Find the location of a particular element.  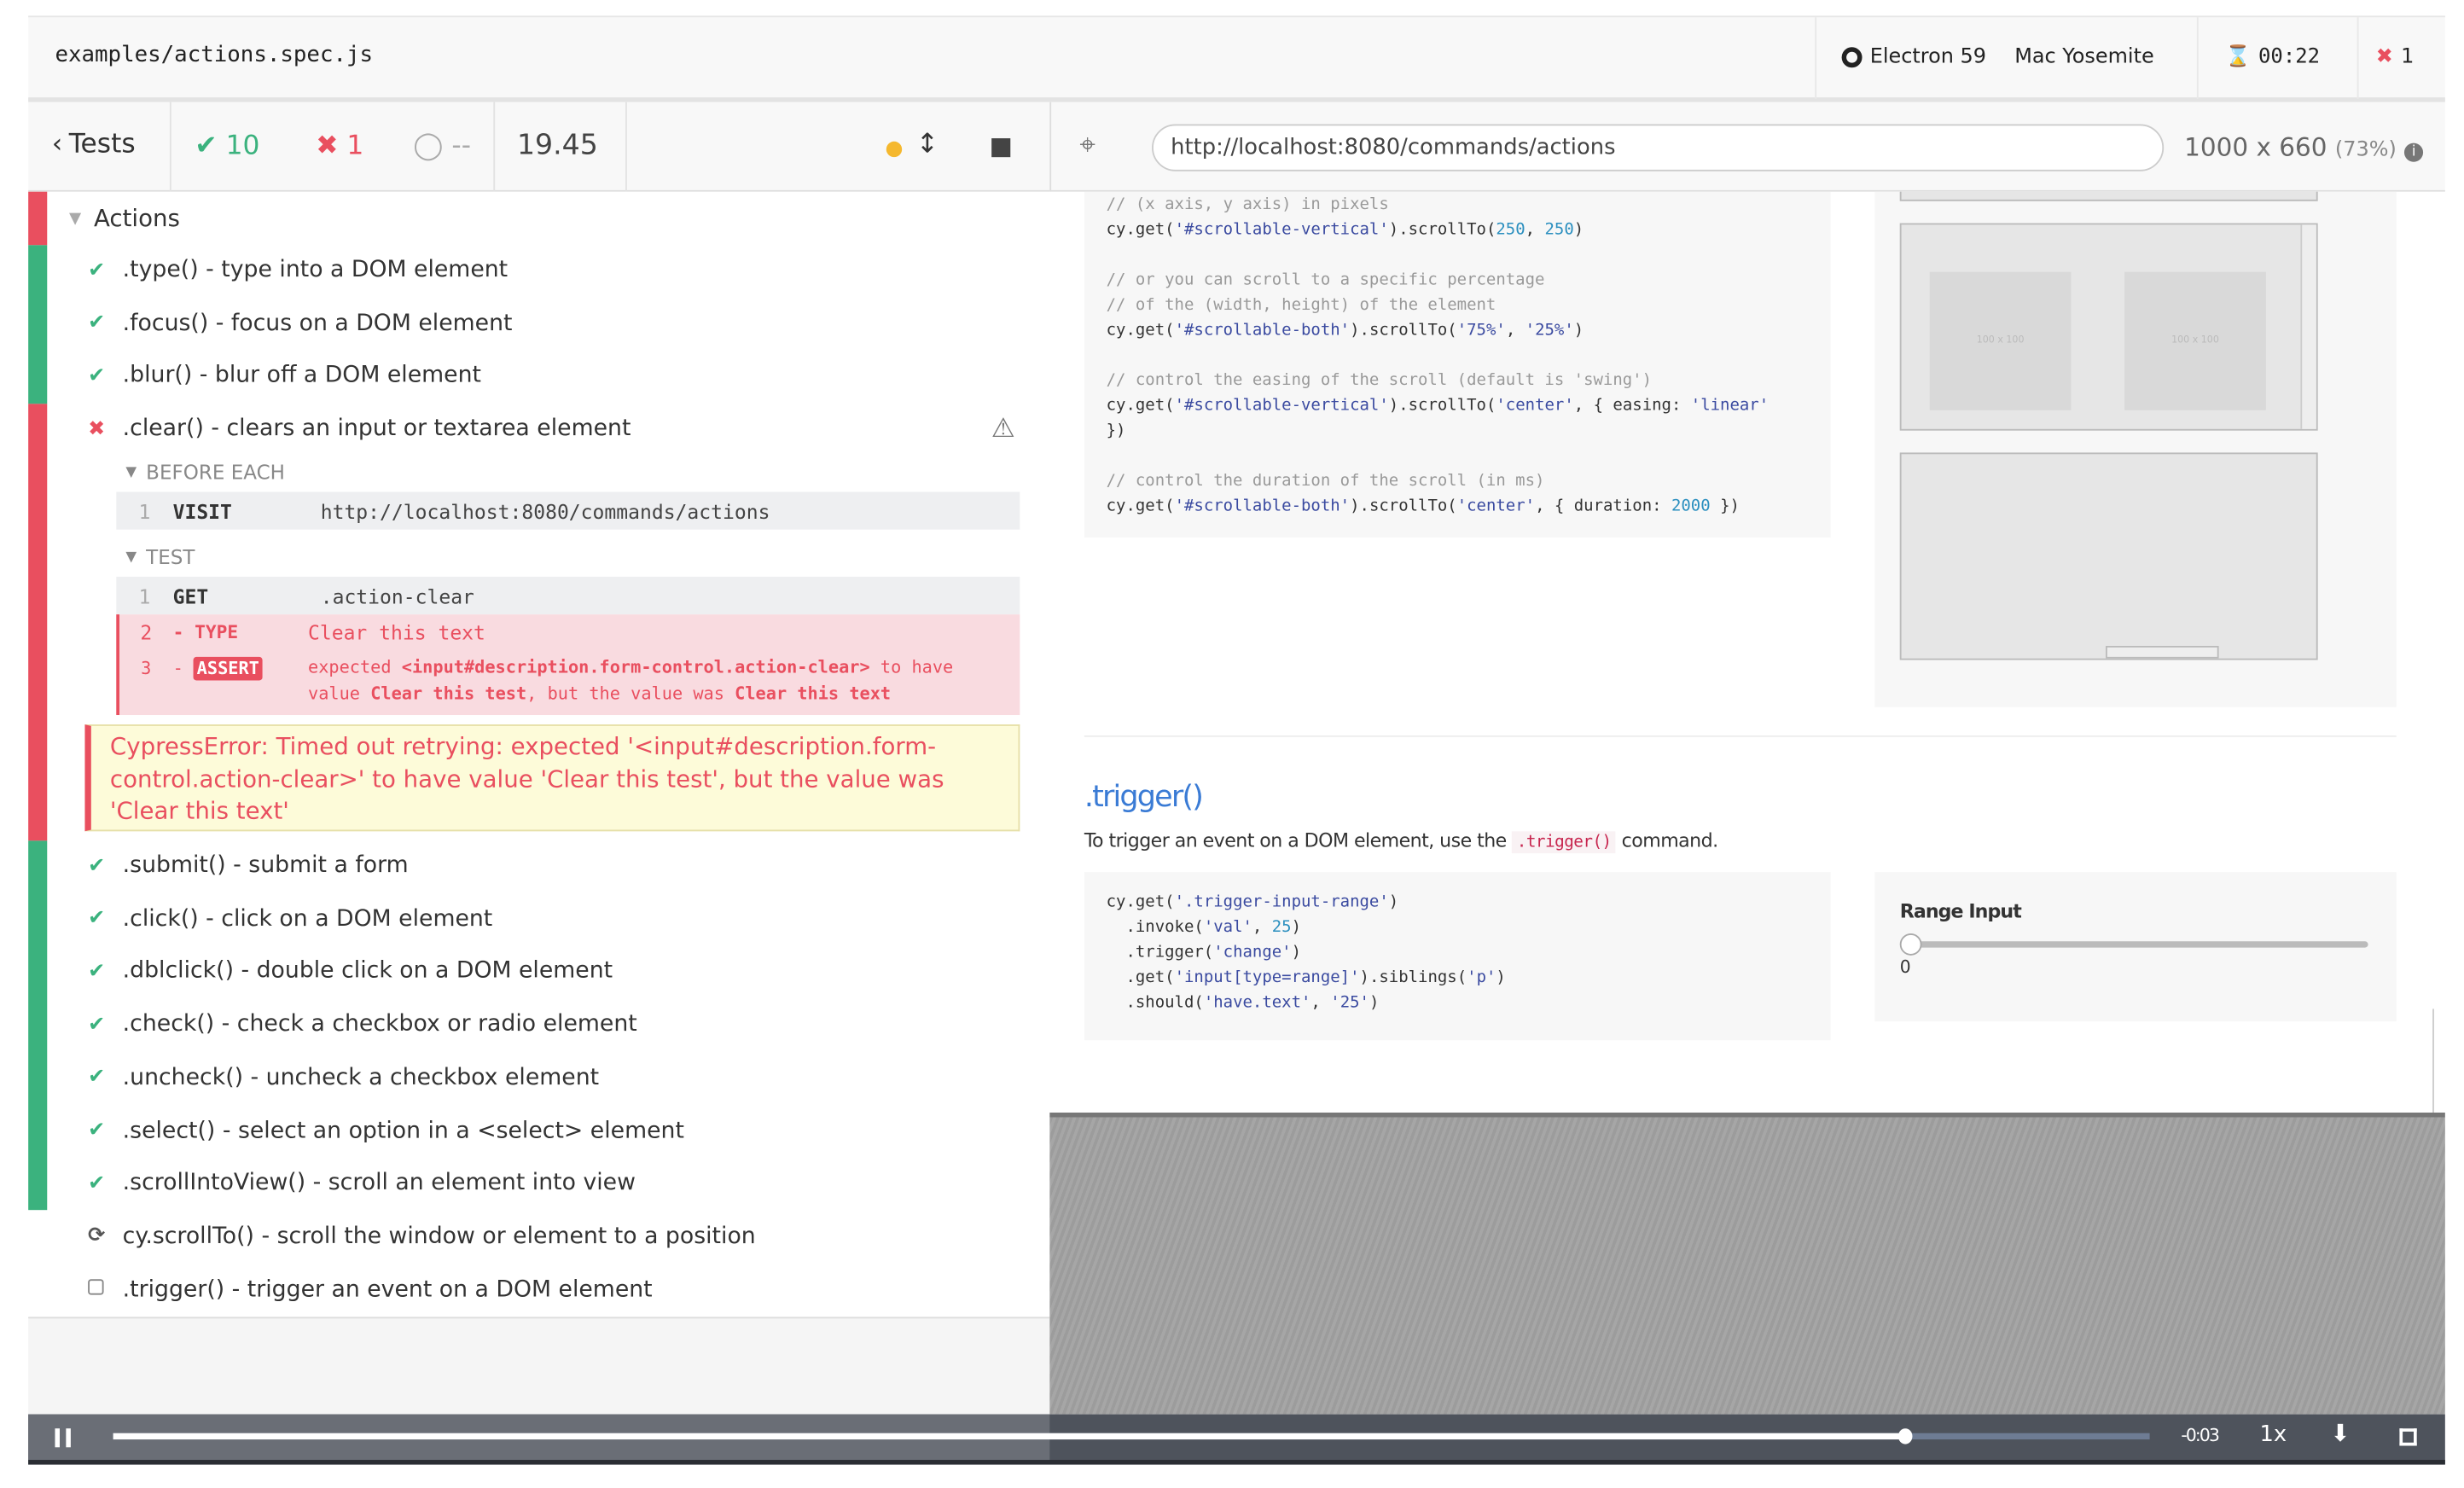

hook-before-each: ▼ BEFORE EACH is located at coordinates (205, 473).